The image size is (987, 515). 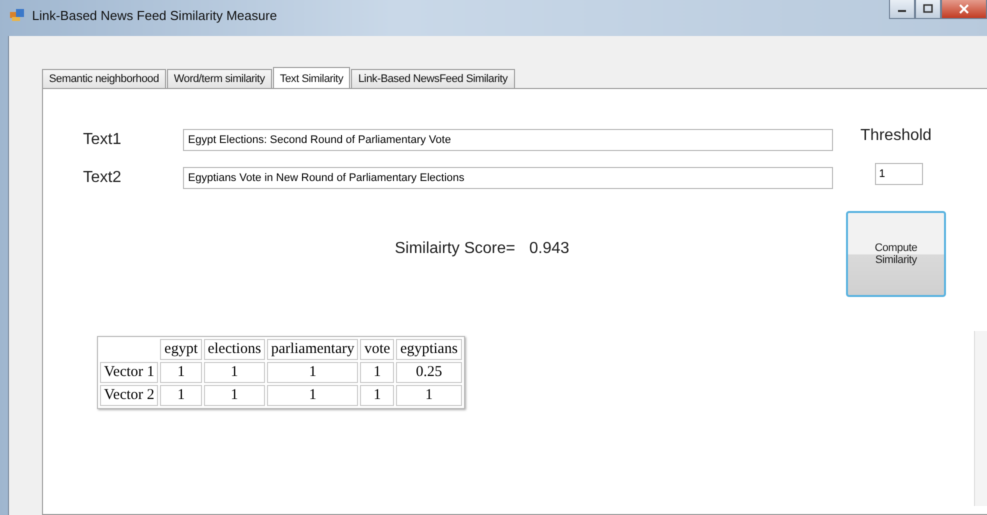 I want to click on text-field: Egyptians Vote in New Round of Parliamentary Elections, so click(x=508, y=177).